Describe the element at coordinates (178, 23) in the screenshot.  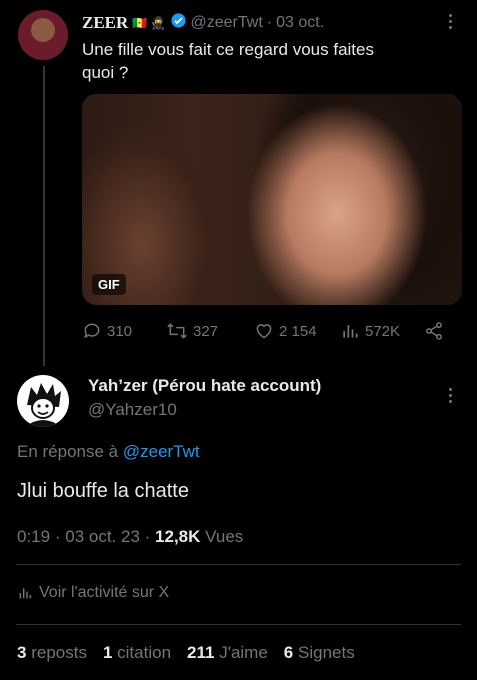
I see `verified-badge-icon` at that location.